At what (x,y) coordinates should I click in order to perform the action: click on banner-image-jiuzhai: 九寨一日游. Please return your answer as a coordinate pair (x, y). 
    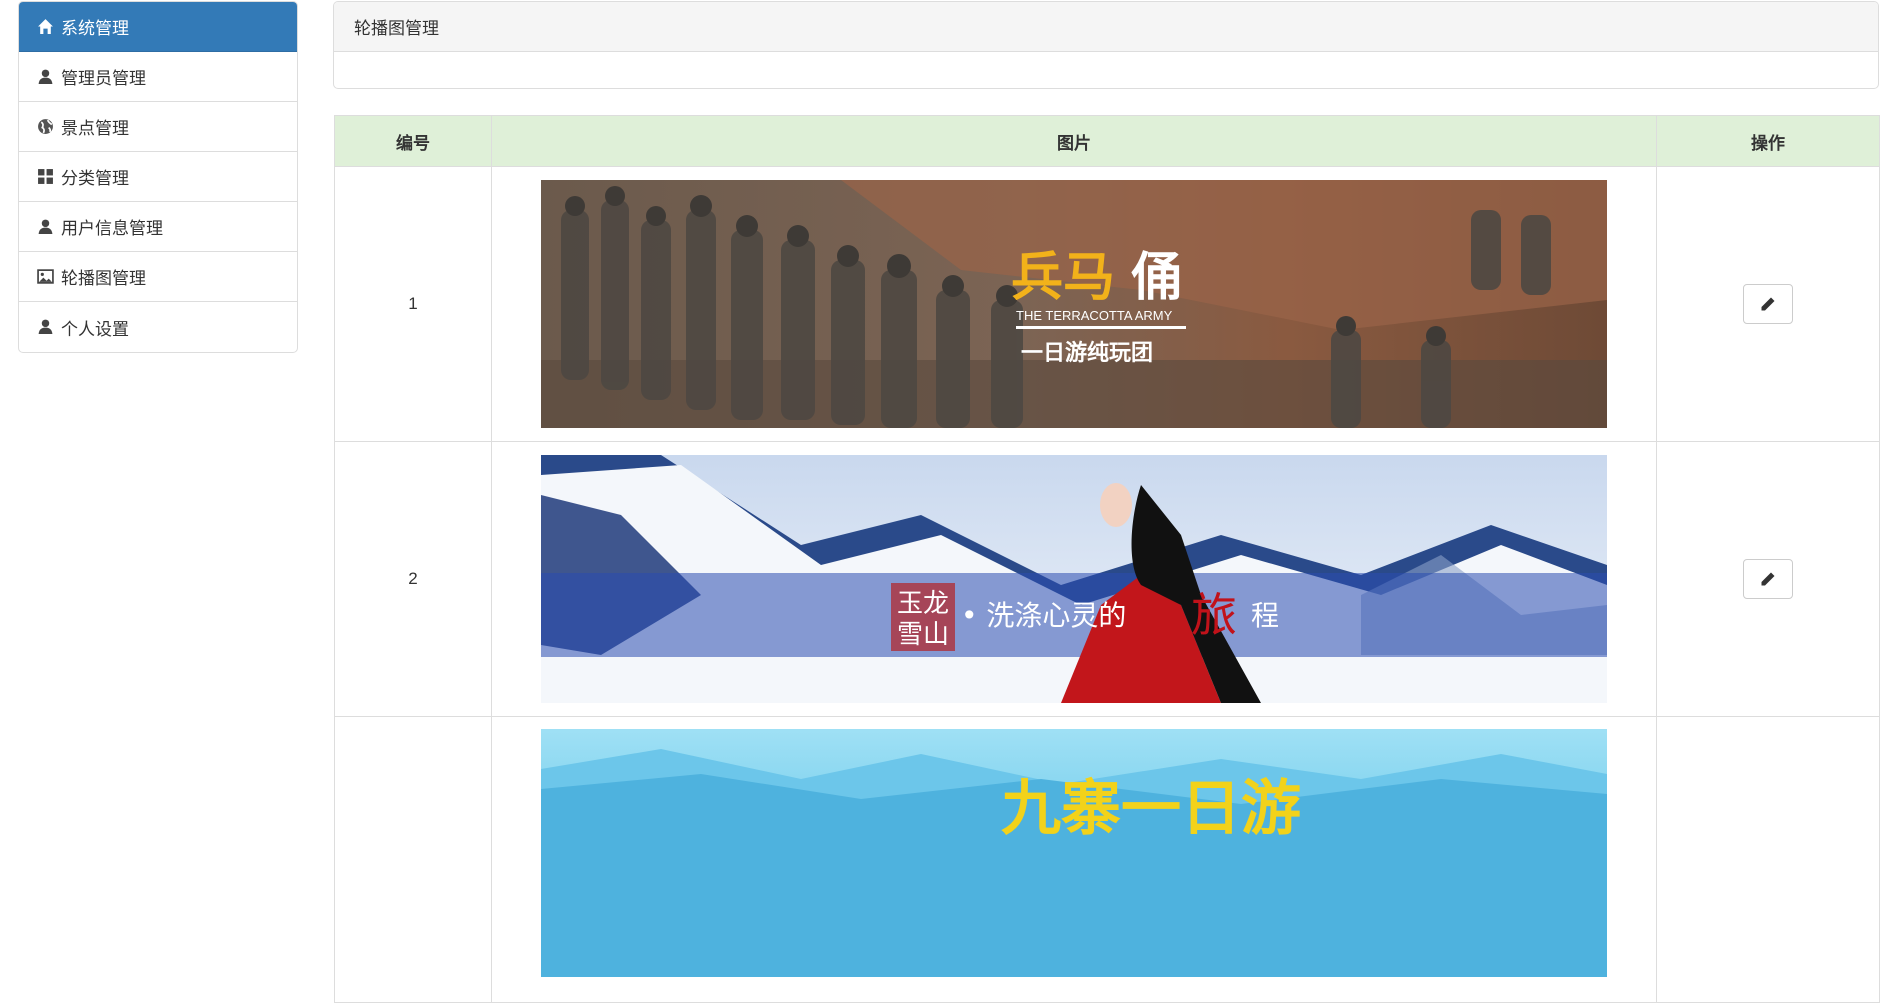
    Looking at the image, I should click on (1074, 853).